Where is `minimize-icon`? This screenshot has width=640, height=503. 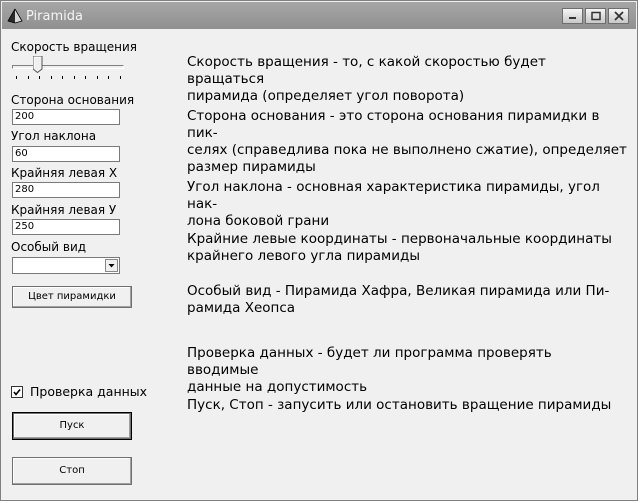 minimize-icon is located at coordinates (572, 18).